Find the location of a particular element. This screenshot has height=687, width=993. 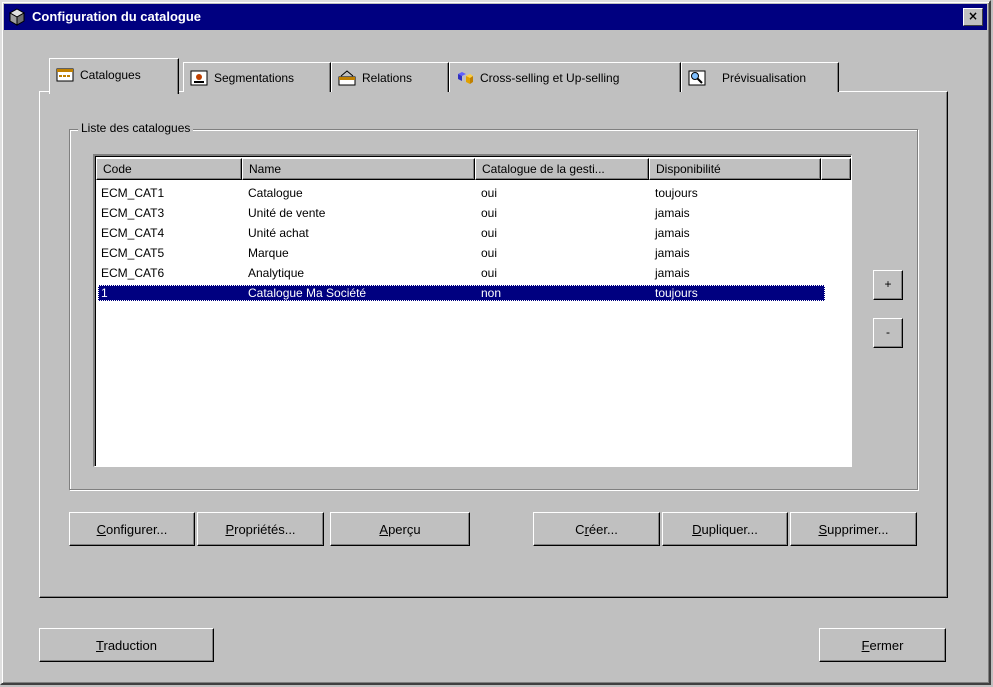

tab-previsualisation-label: Prévisualisation is located at coordinates (764, 77).